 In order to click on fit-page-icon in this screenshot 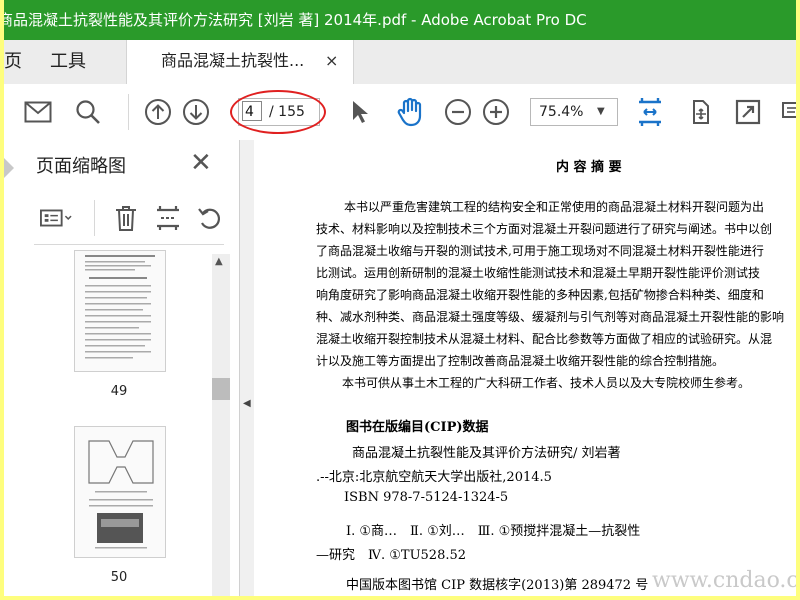, I will do `click(650, 112)`.